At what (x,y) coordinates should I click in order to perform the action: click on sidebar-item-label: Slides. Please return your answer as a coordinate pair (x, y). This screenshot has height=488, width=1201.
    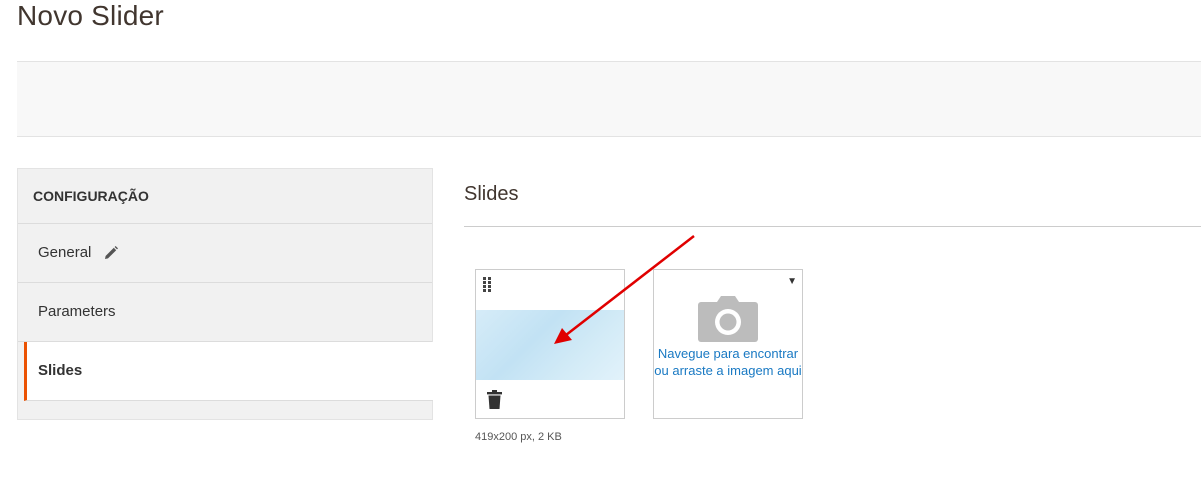
    Looking at the image, I should click on (60, 370).